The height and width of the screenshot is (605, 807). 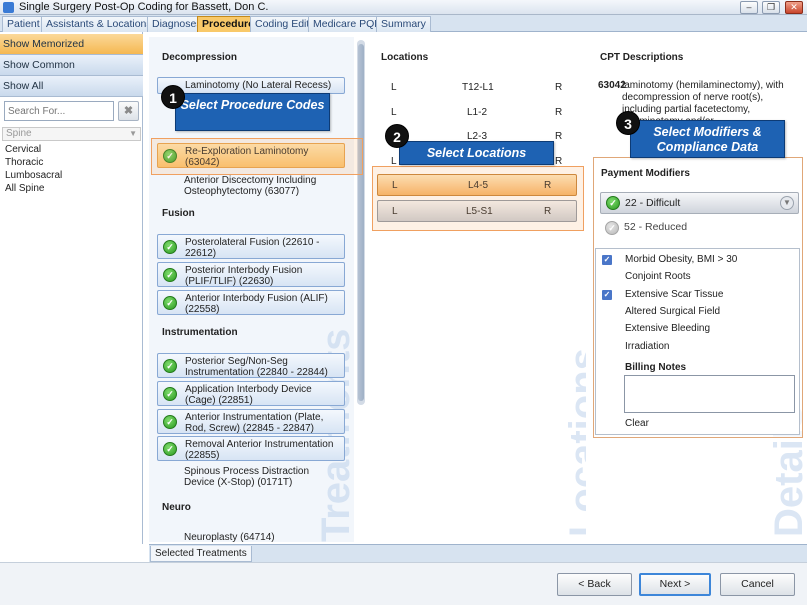 What do you see at coordinates (397, 136) in the screenshot?
I see `callout-badge-2: 2` at bounding box center [397, 136].